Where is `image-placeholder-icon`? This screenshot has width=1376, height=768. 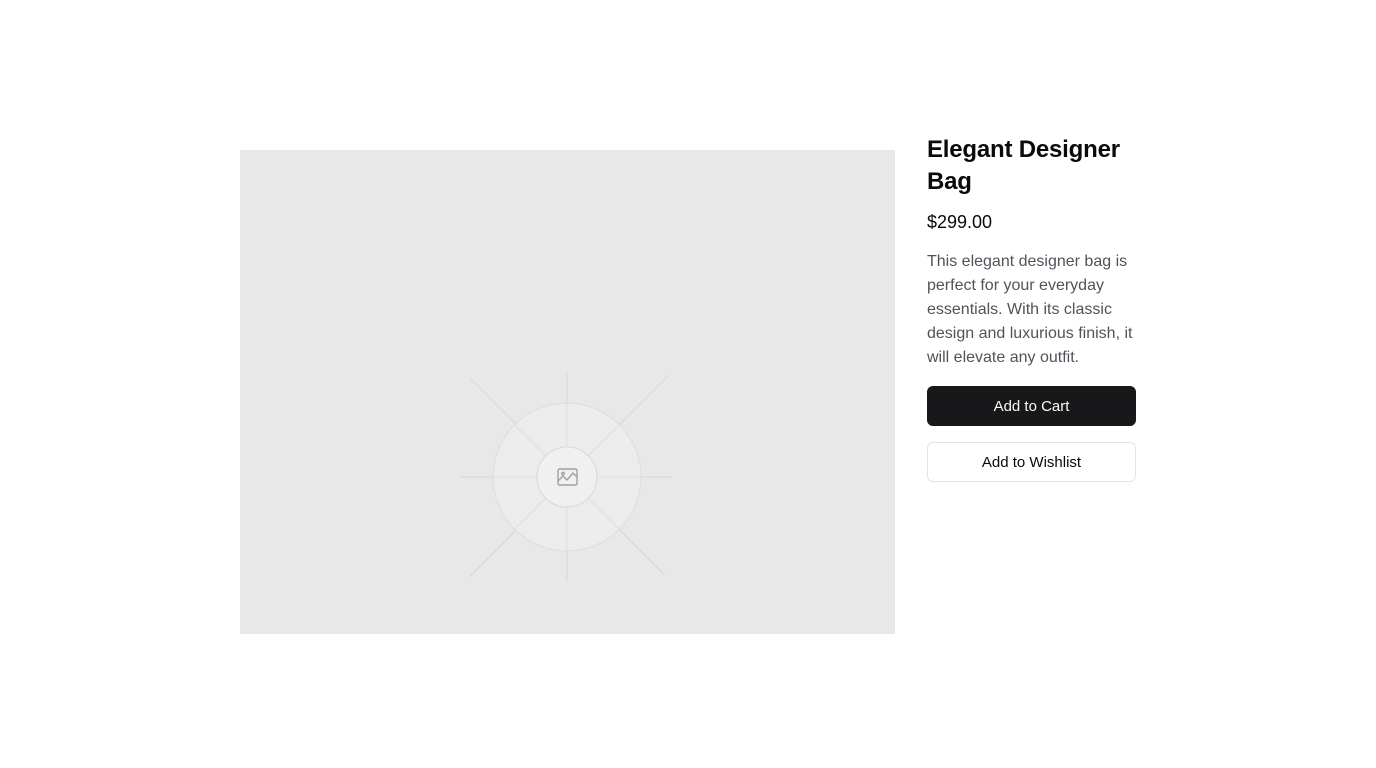 image-placeholder-icon is located at coordinates (566, 477).